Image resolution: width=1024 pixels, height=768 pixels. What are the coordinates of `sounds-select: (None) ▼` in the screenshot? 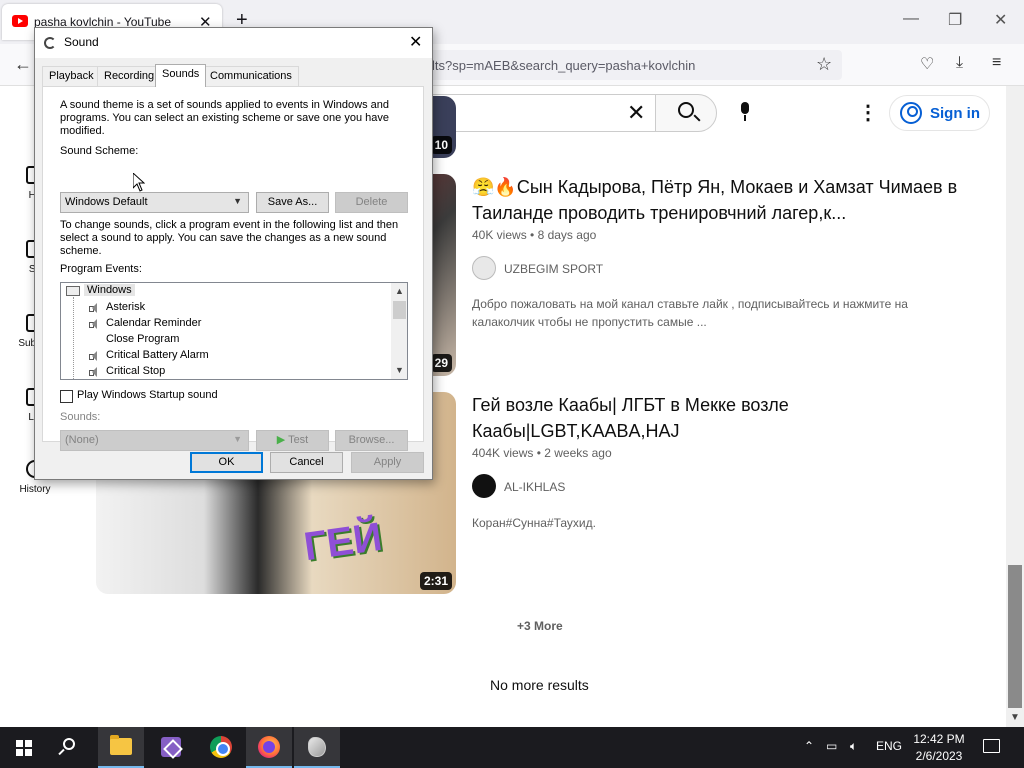 It's located at (154, 440).